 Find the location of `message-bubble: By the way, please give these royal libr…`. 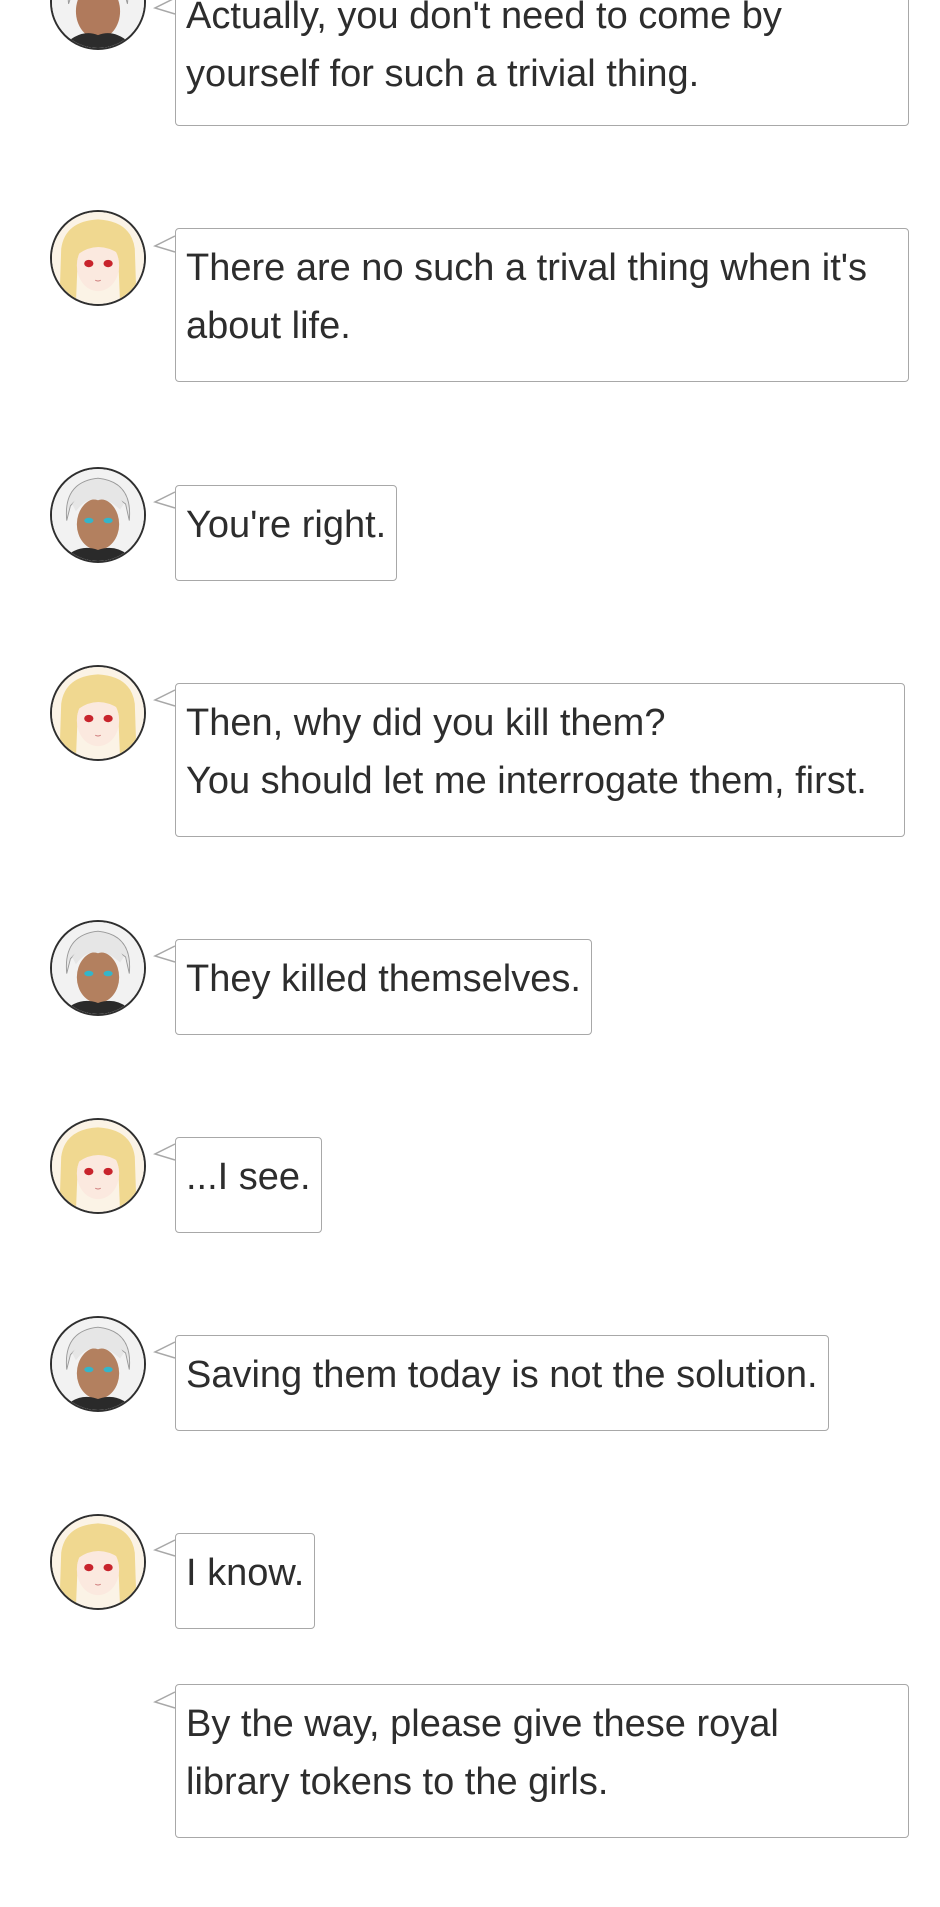

message-bubble: By the way, please give these royal libr… is located at coordinates (542, 1761).